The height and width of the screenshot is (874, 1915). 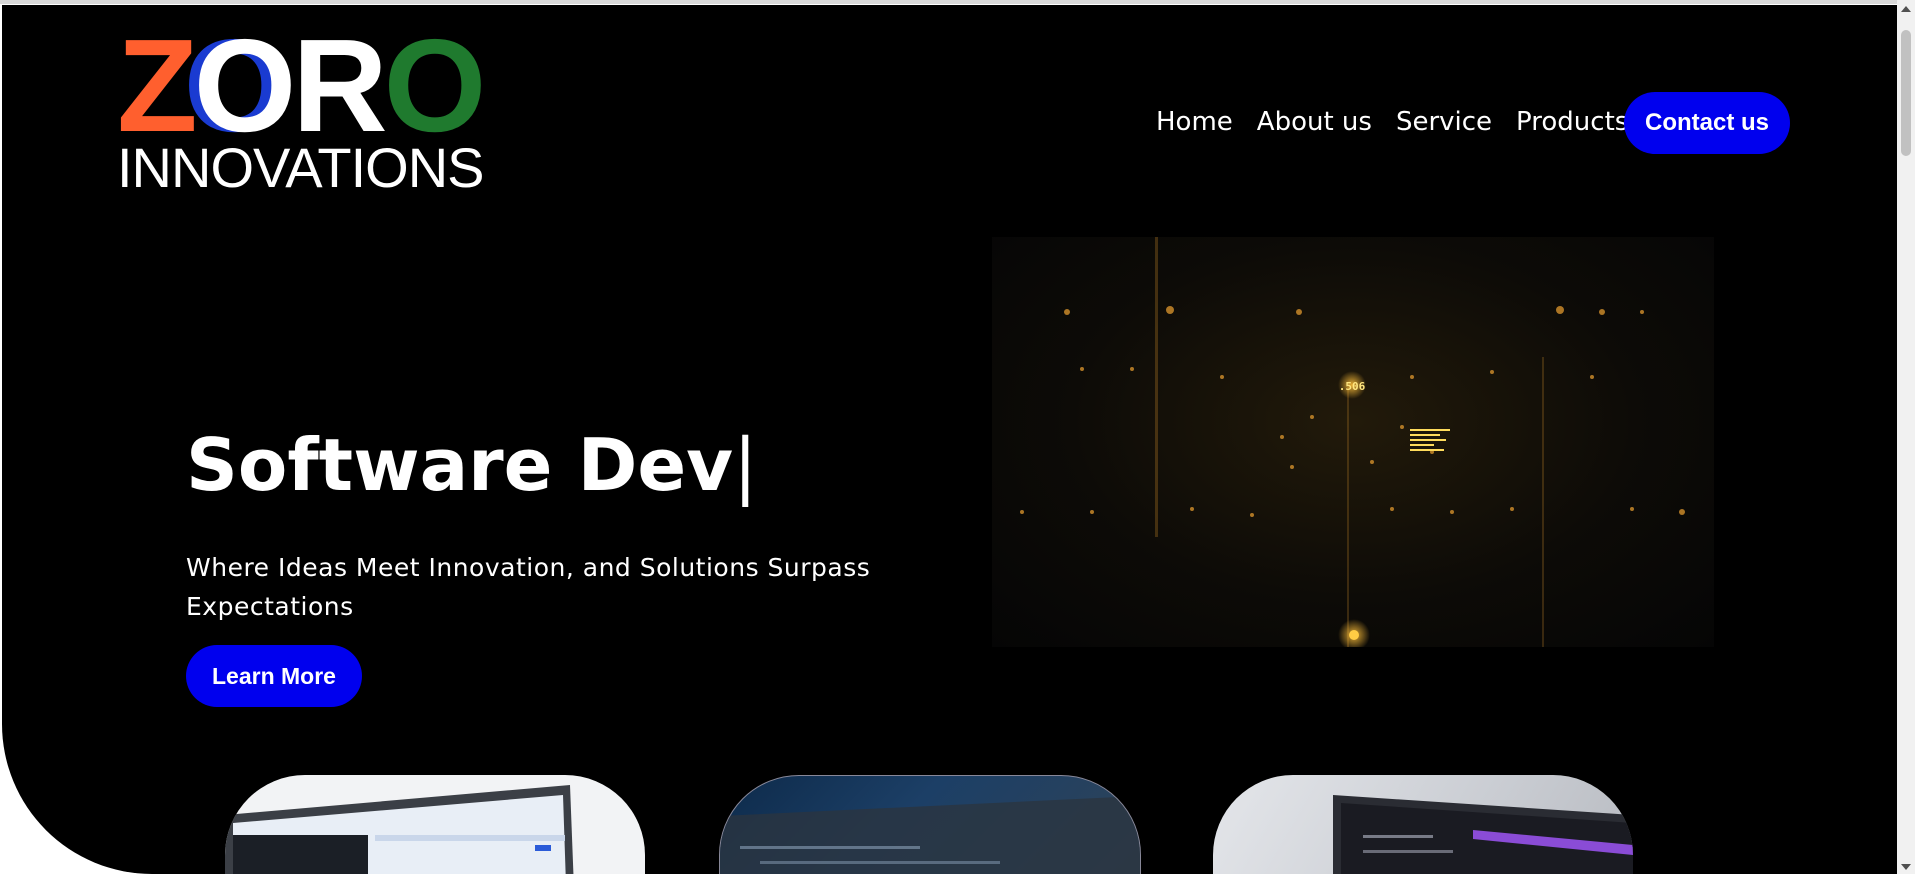 I want to click on main-nav: Home About us Service Products, so click(x=1392, y=122).